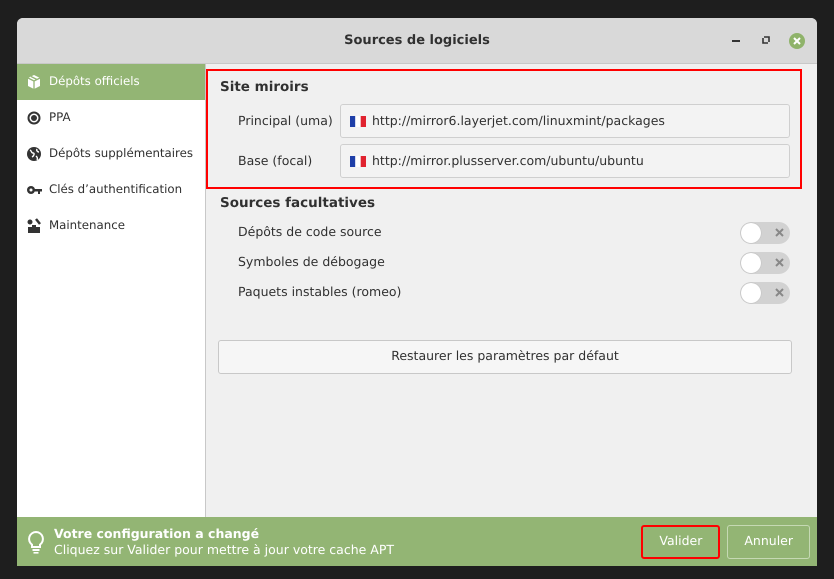  Describe the element at coordinates (285, 121) in the screenshot. I see `field-label: Principal (uma)` at that location.